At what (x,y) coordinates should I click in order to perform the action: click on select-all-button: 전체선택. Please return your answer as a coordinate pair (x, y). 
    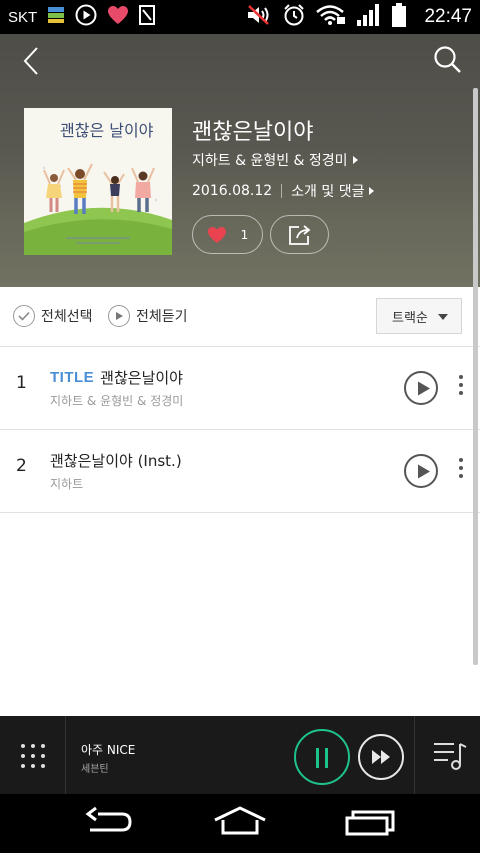
    Looking at the image, I should click on (53, 316).